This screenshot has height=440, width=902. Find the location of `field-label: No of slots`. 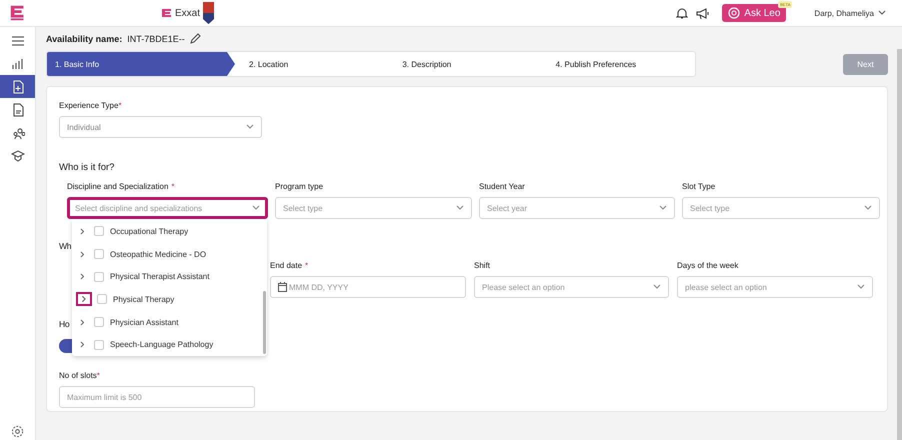

field-label: No of slots is located at coordinates (78, 375).